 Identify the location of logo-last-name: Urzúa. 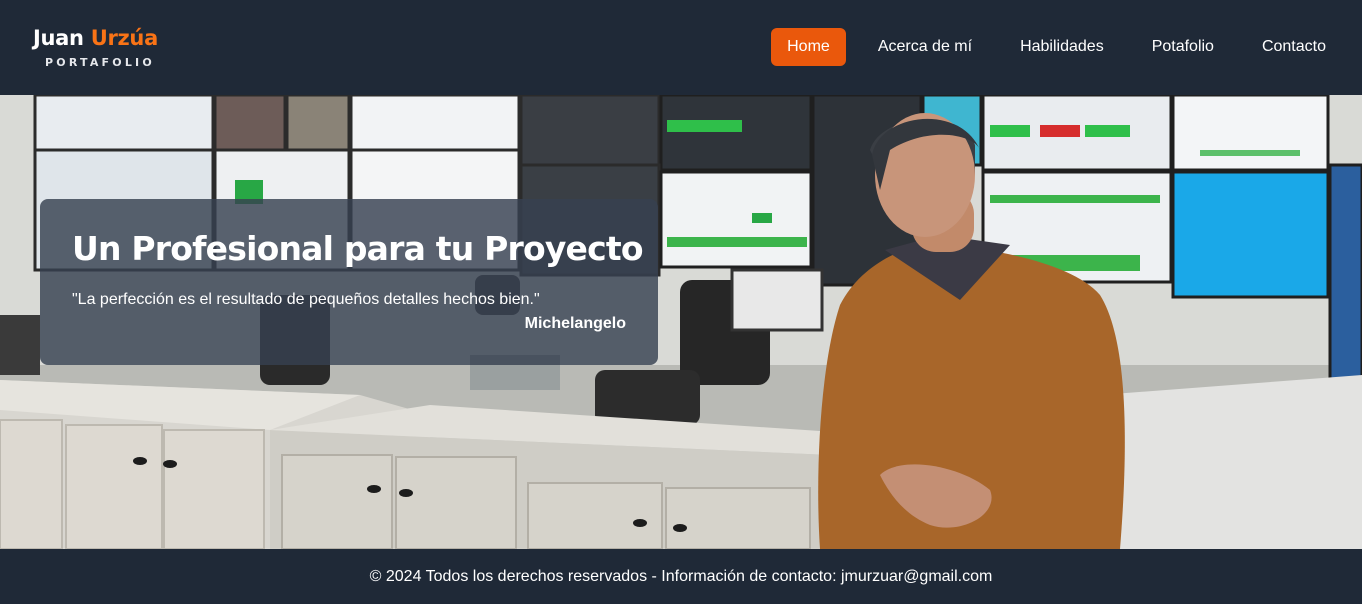
(124, 38).